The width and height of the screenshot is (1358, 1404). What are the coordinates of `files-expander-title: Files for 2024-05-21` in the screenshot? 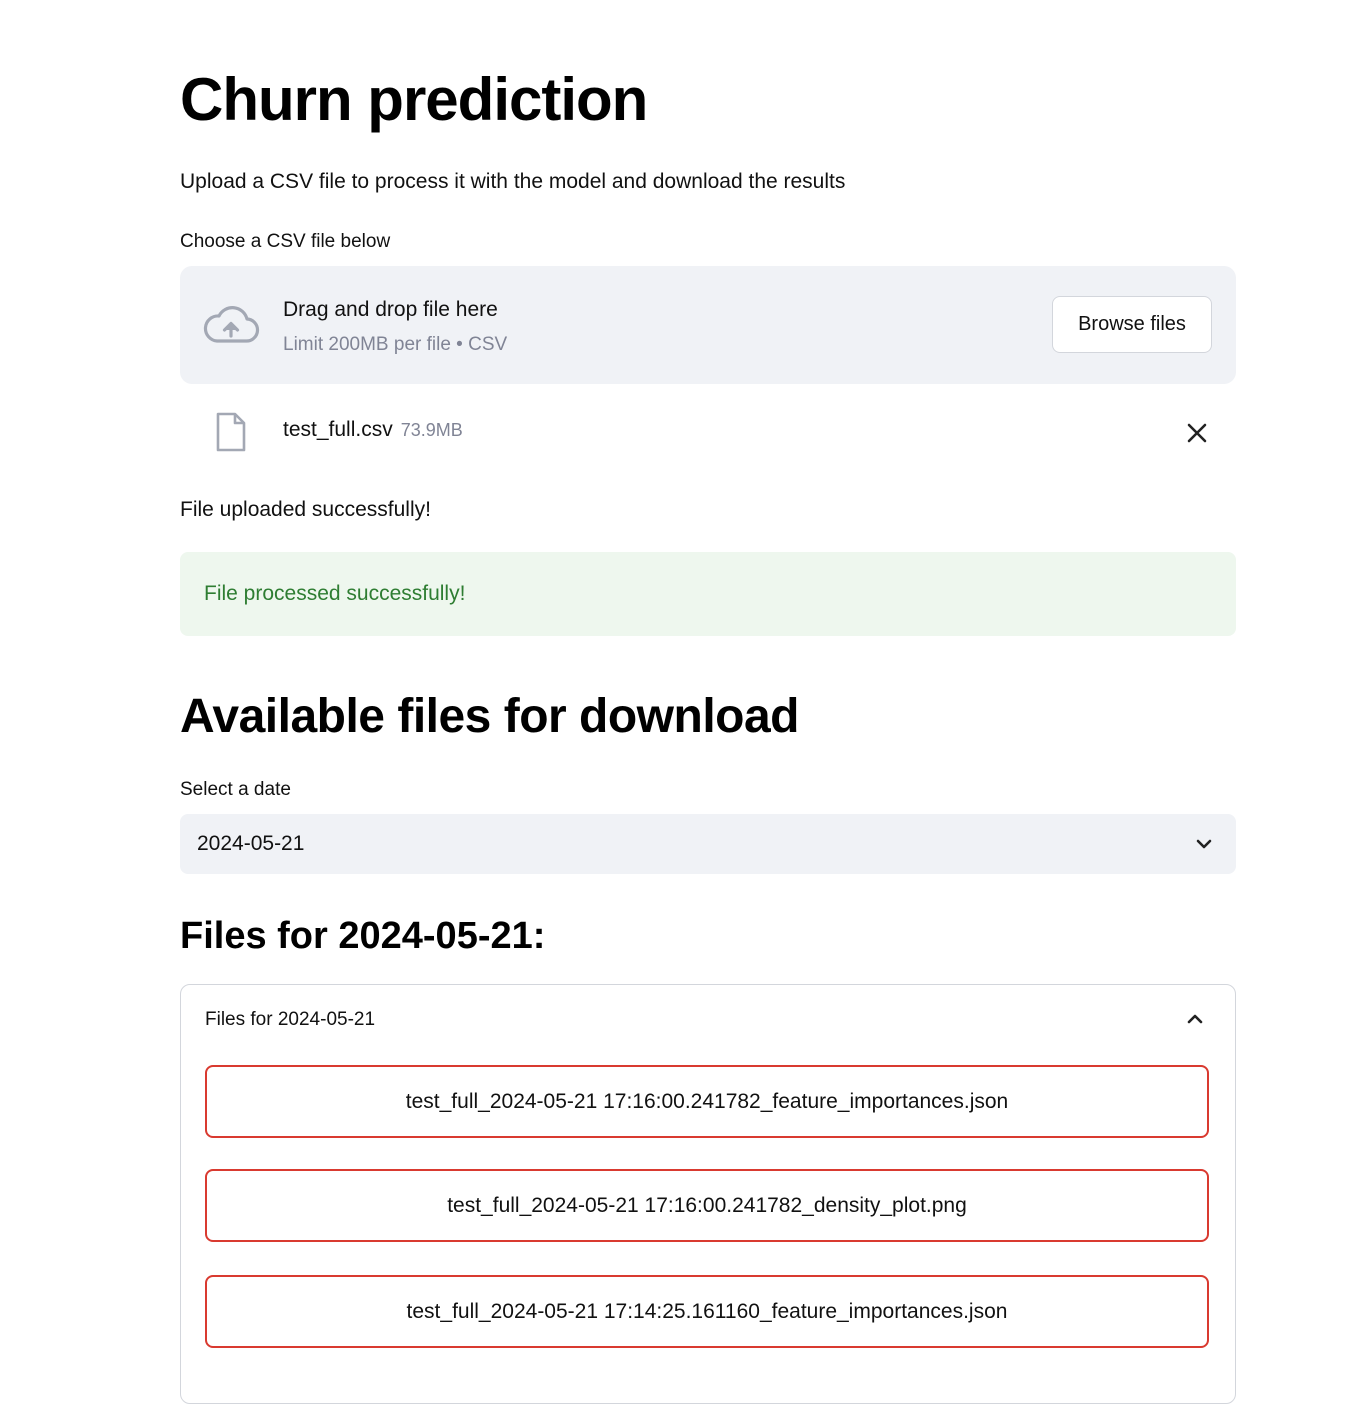 It's located at (290, 1019).